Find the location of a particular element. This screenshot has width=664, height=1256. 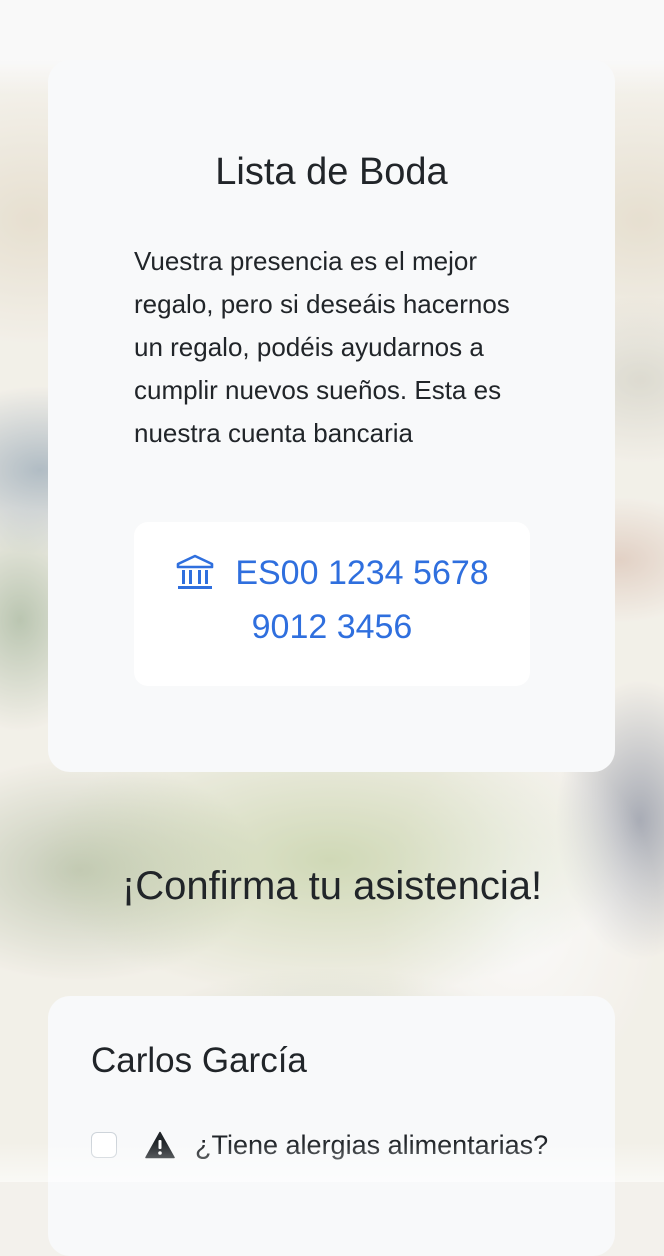

bank-icon is located at coordinates (195, 571).